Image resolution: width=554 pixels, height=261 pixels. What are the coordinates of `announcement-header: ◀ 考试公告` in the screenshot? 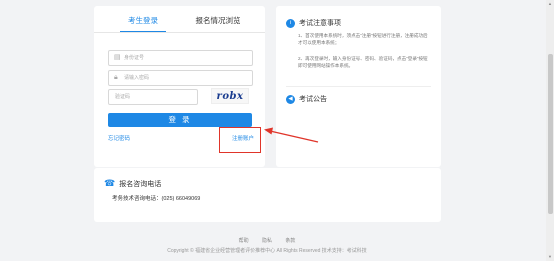 It's located at (306, 99).